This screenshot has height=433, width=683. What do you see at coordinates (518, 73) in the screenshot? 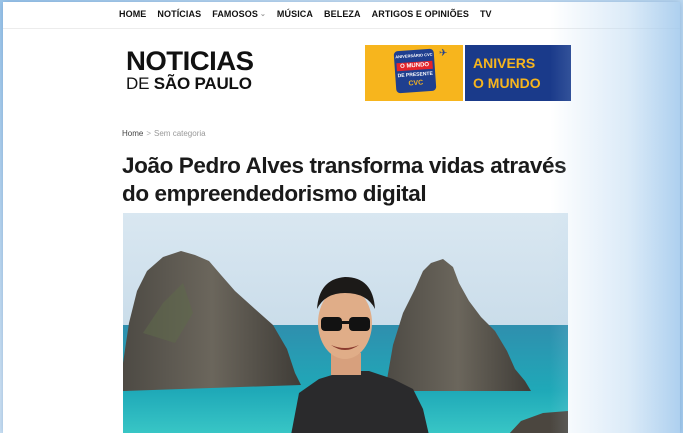
I see `banner-right-panel: ANIVERS O MUNDO` at bounding box center [518, 73].